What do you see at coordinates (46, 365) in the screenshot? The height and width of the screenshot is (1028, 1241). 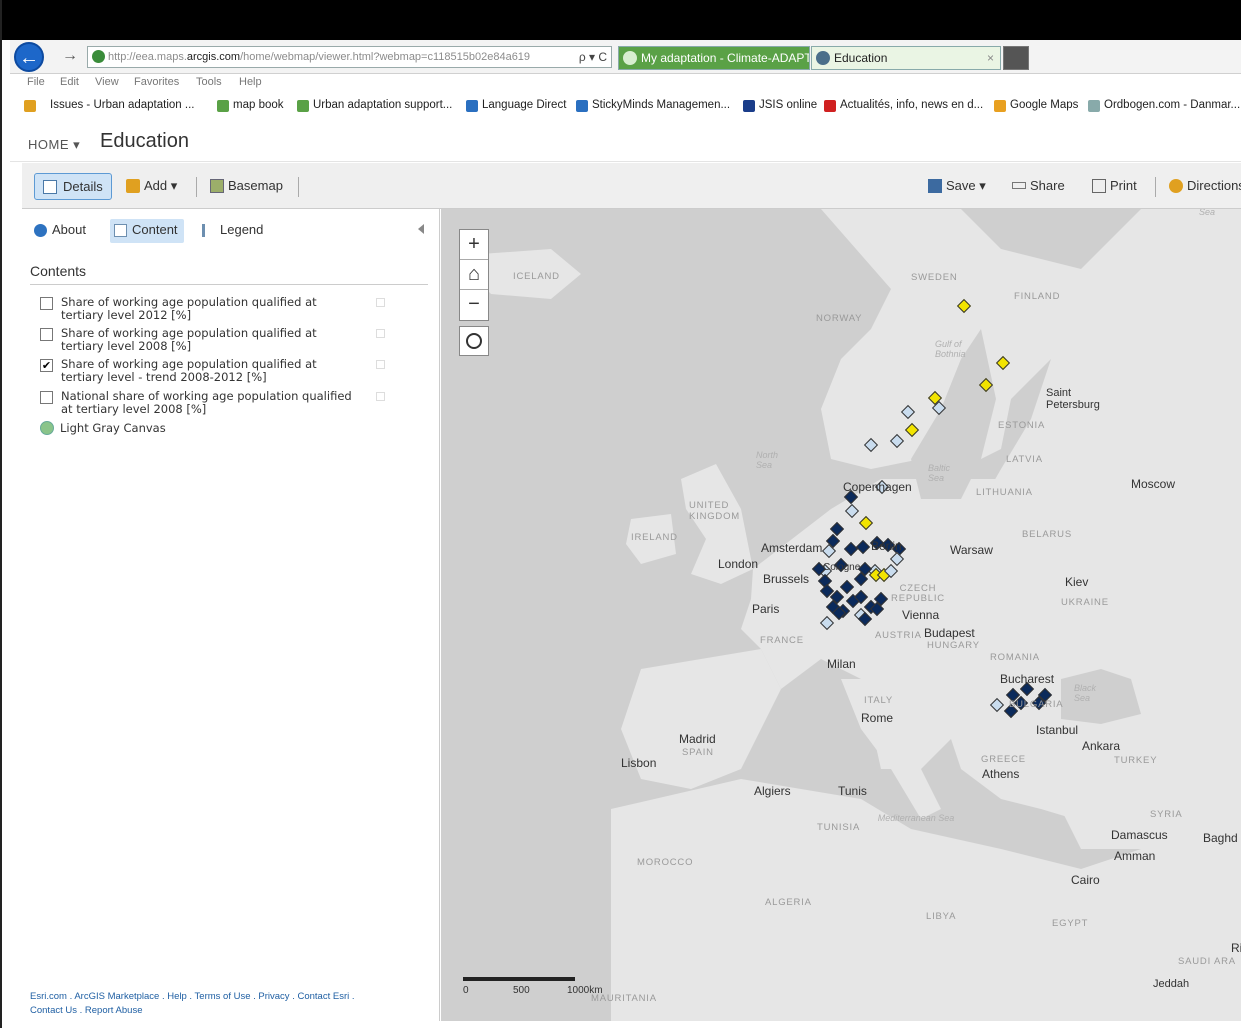 I see `layer-checkbox-checked: ✔` at bounding box center [46, 365].